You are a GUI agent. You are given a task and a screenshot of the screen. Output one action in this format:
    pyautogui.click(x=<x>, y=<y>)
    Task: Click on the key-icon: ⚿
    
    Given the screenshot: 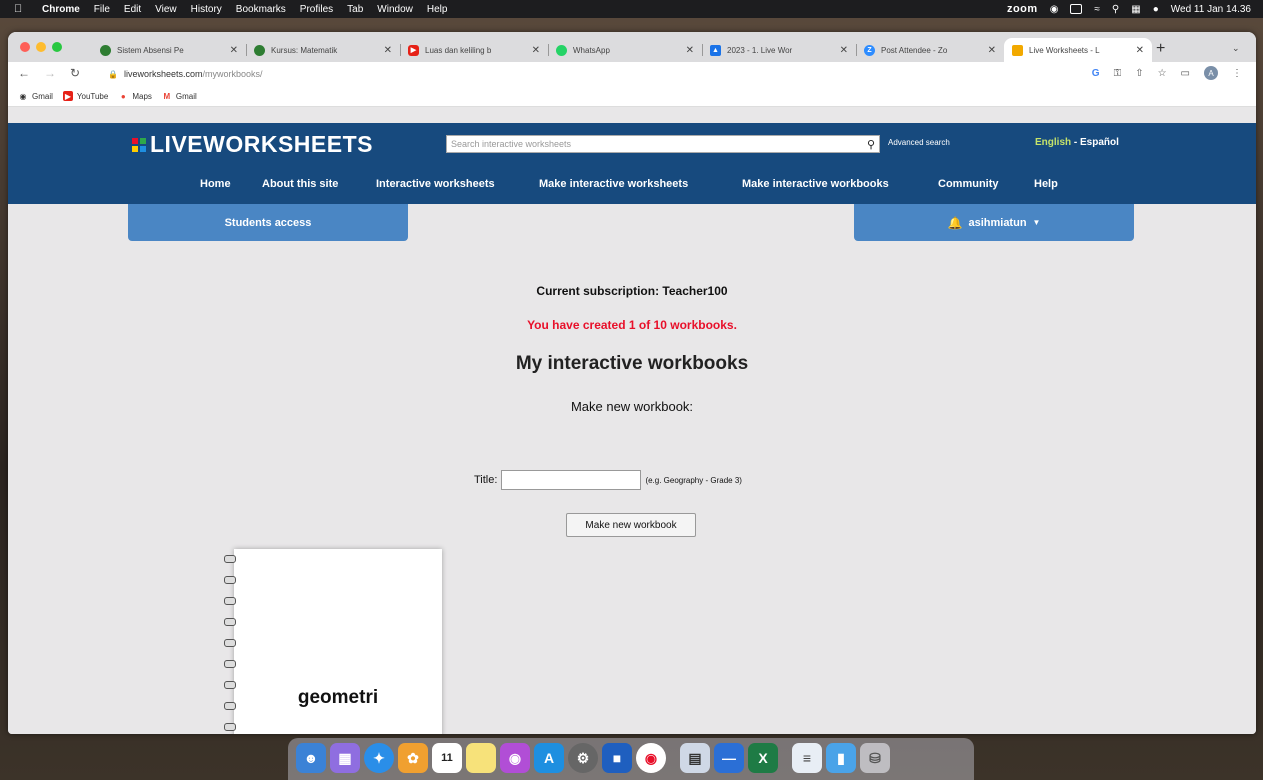 What is the action you would take?
    pyautogui.click(x=1118, y=73)
    